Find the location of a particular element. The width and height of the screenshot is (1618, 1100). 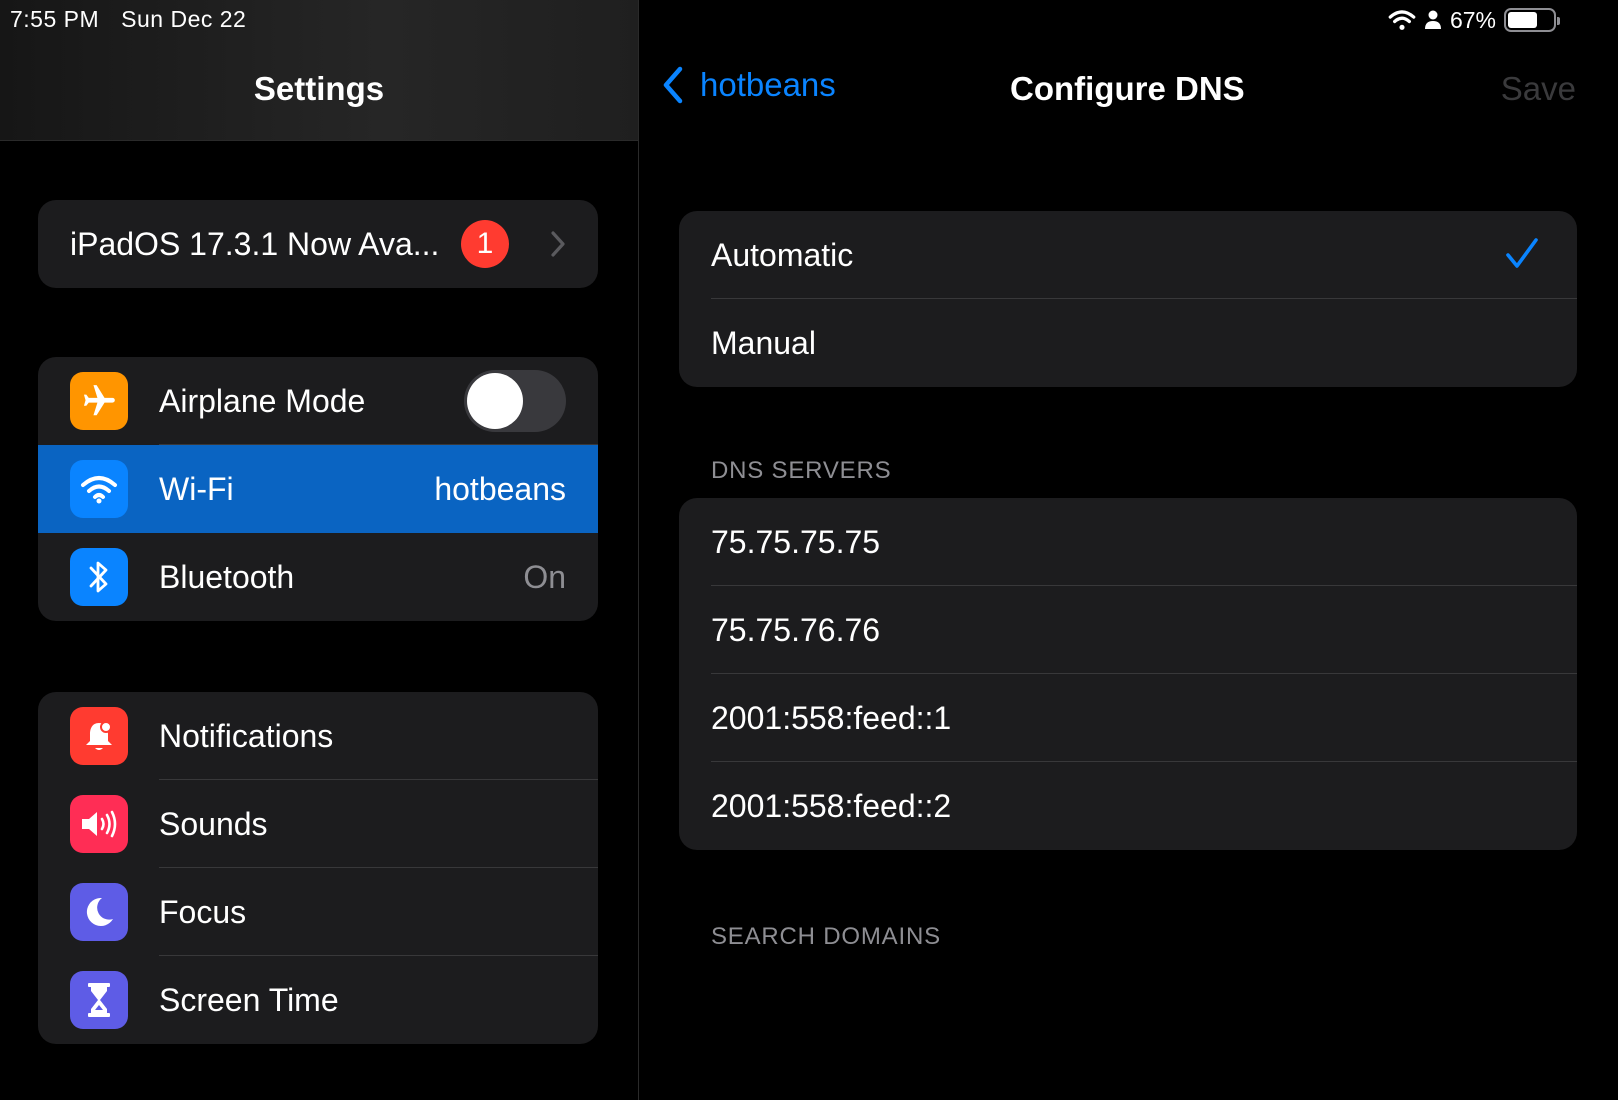

checkmark-icon is located at coordinates (1522, 253).